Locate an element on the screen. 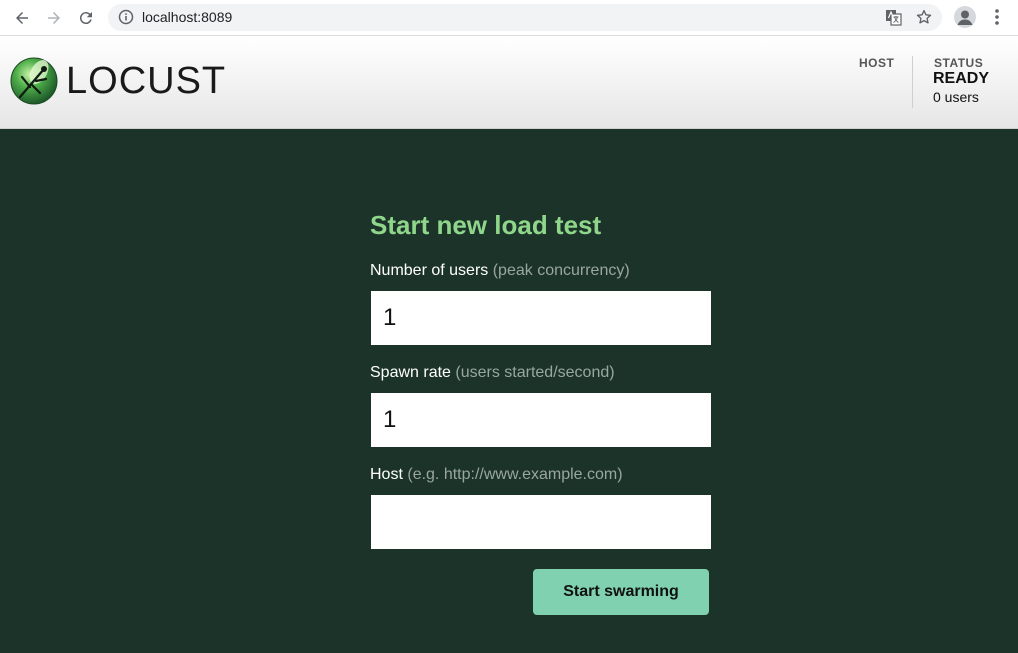 This screenshot has width=1018, height=653. users-count: 0 users is located at coordinates (956, 97).